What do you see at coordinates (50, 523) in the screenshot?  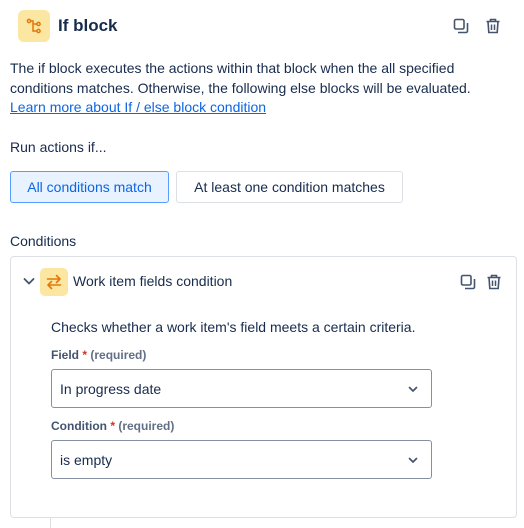 I see `connector-line` at bounding box center [50, 523].